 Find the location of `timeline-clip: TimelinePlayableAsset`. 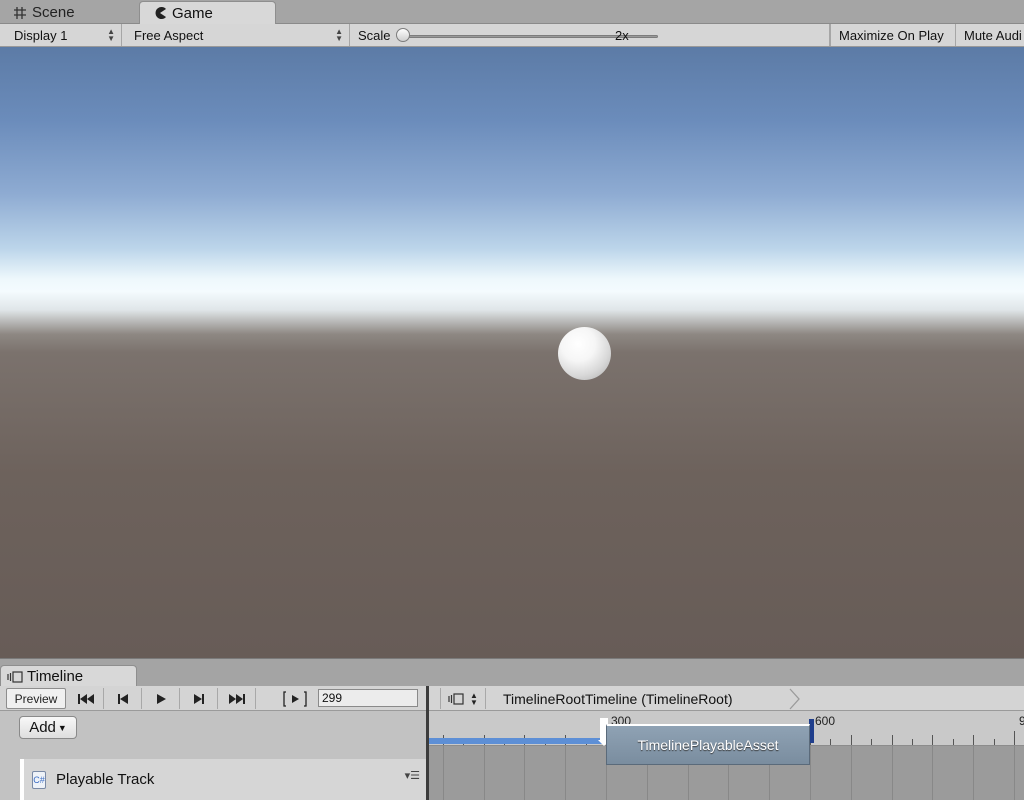

timeline-clip: TimelinePlayableAsset is located at coordinates (708, 744).